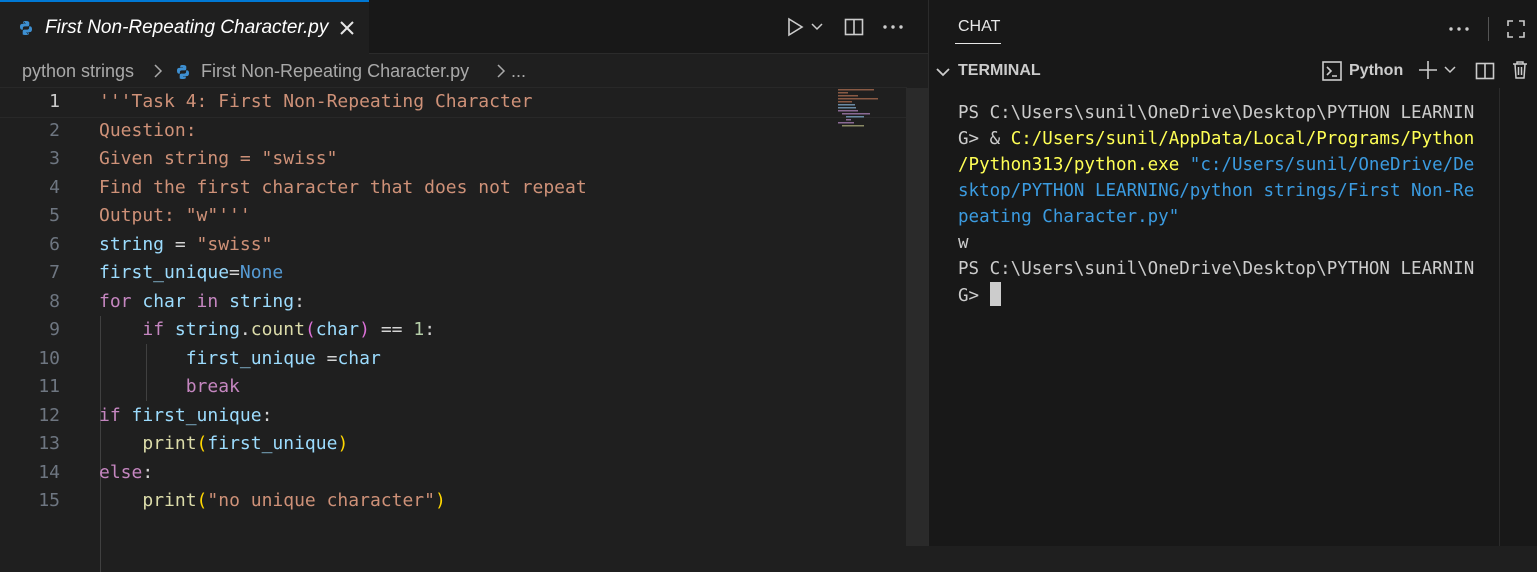 The image size is (1537, 572). What do you see at coordinates (453, 387) in the screenshot?
I see `code-line: 11 break` at bounding box center [453, 387].